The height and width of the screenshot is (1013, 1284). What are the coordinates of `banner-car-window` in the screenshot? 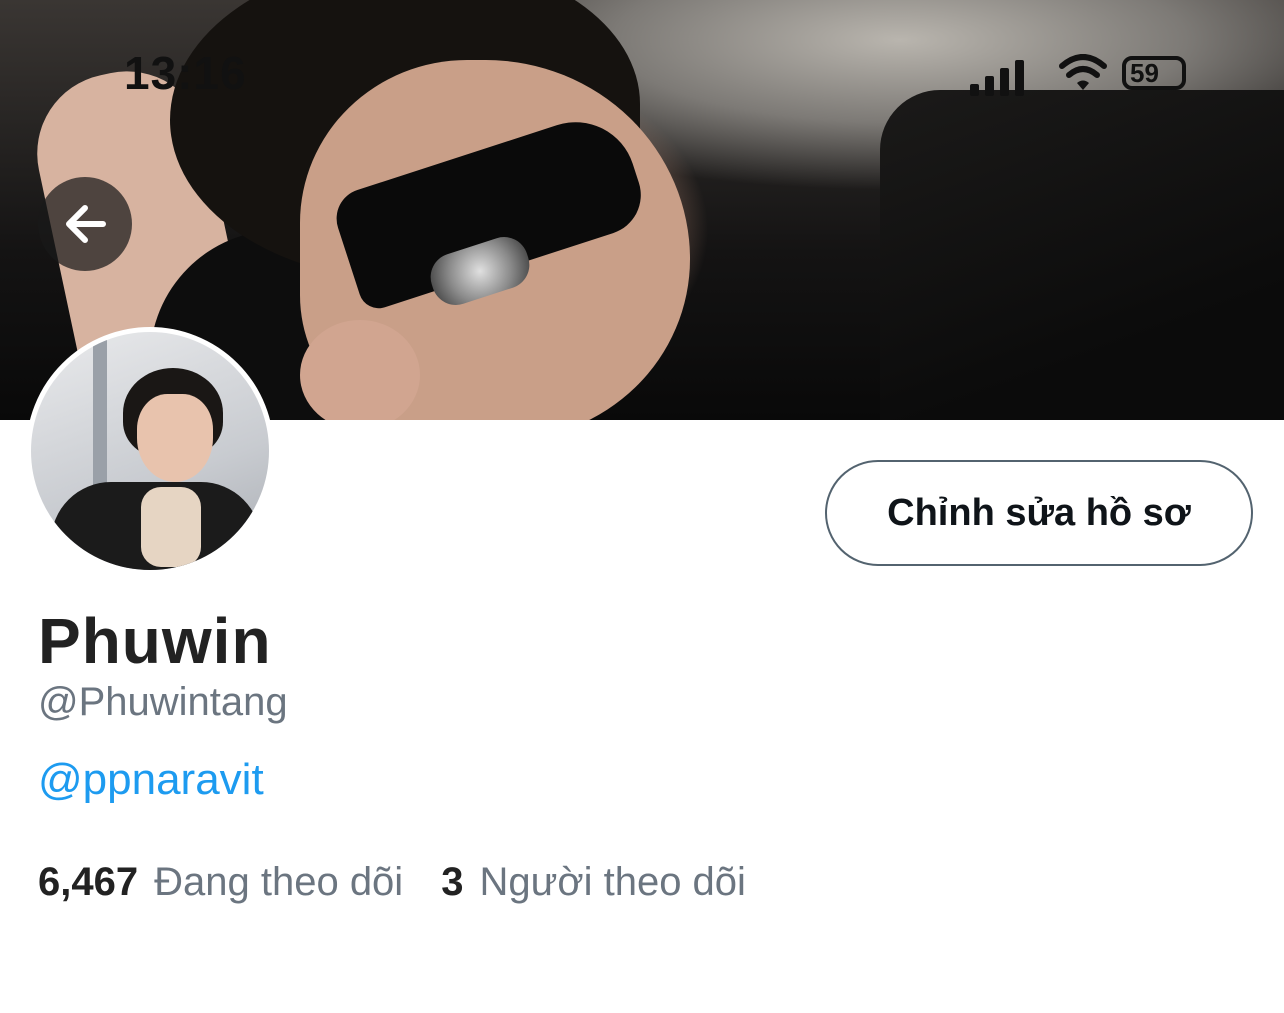 It's located at (1082, 255).